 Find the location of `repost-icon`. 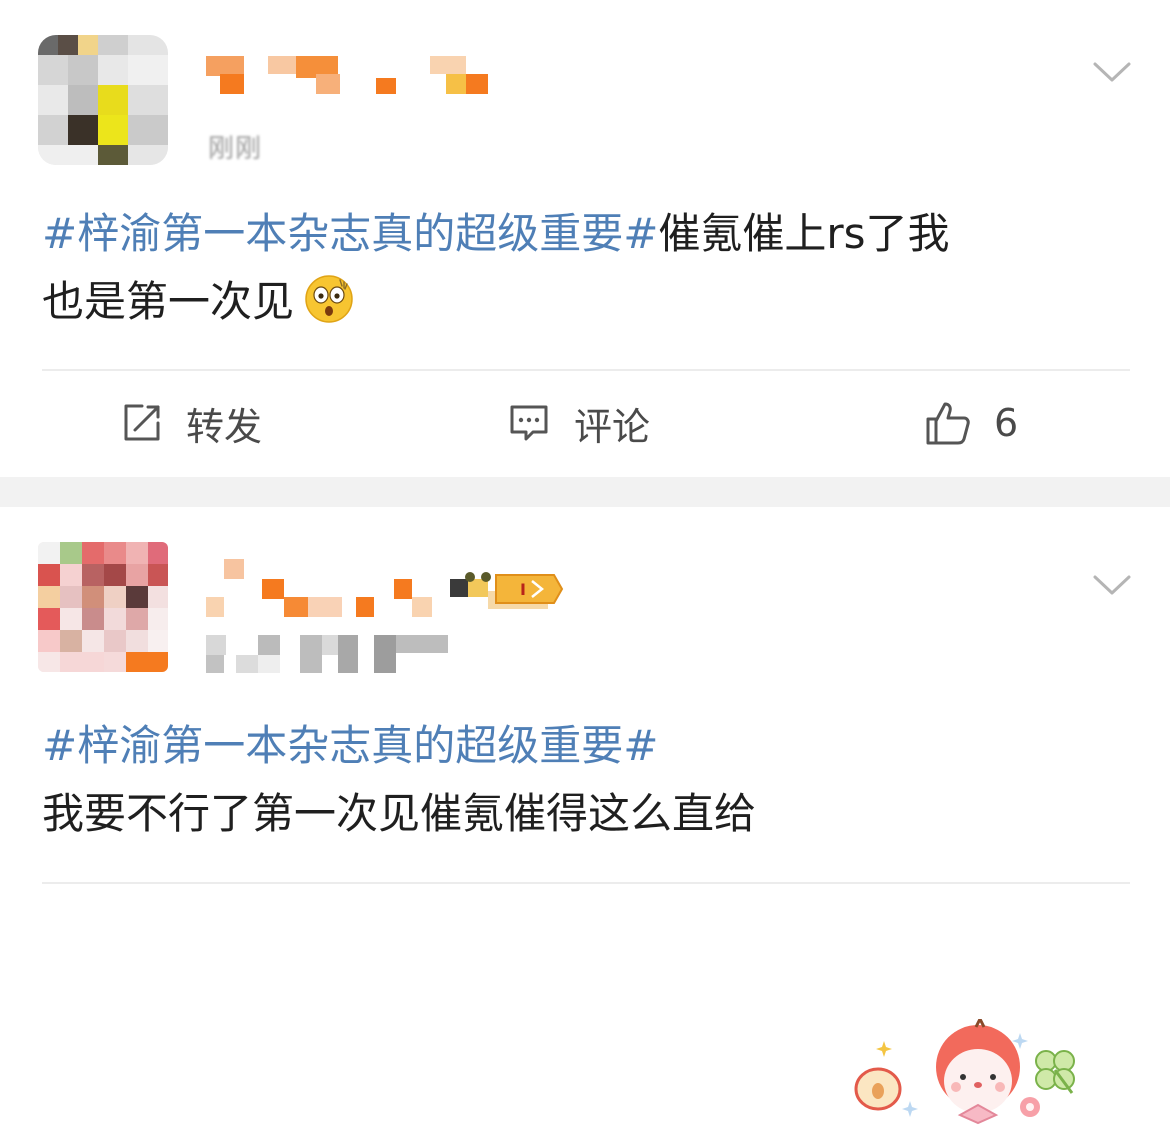

repost-icon is located at coordinates (142, 423).